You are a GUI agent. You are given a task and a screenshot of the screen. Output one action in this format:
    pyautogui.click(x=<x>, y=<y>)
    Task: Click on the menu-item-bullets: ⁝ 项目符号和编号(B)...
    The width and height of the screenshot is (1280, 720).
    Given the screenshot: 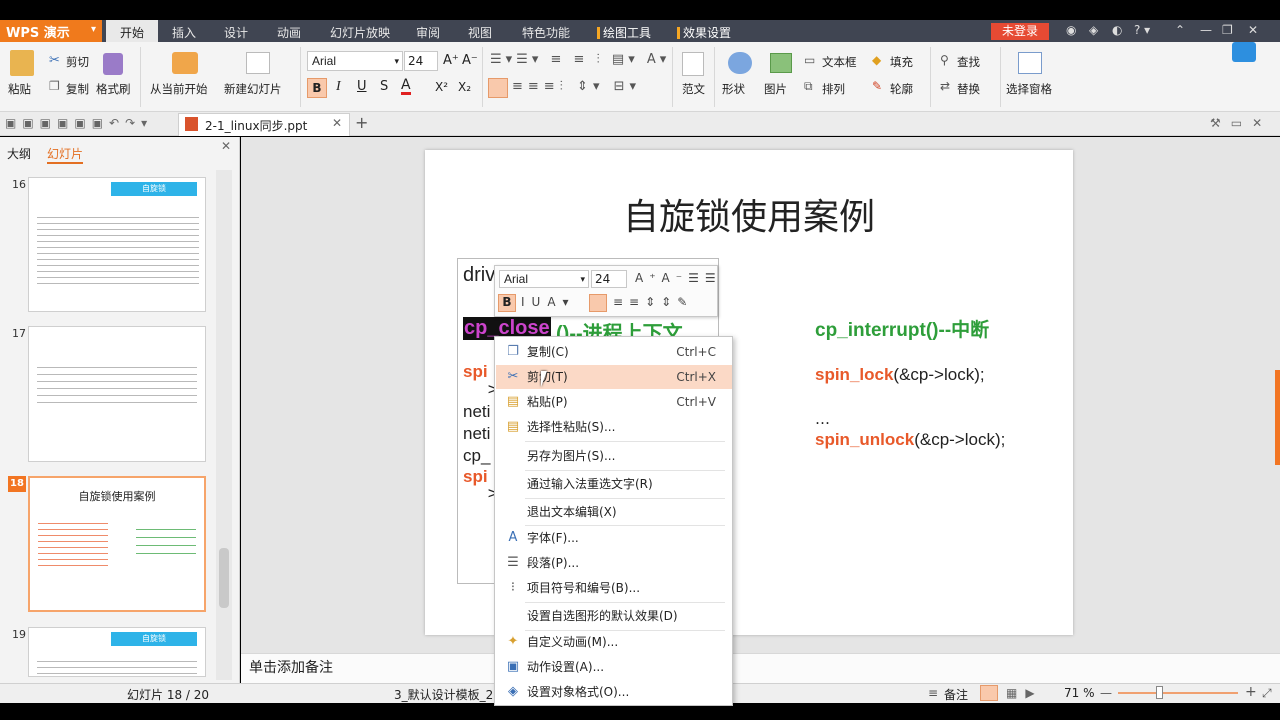 What is the action you would take?
    pyautogui.click(x=614, y=588)
    